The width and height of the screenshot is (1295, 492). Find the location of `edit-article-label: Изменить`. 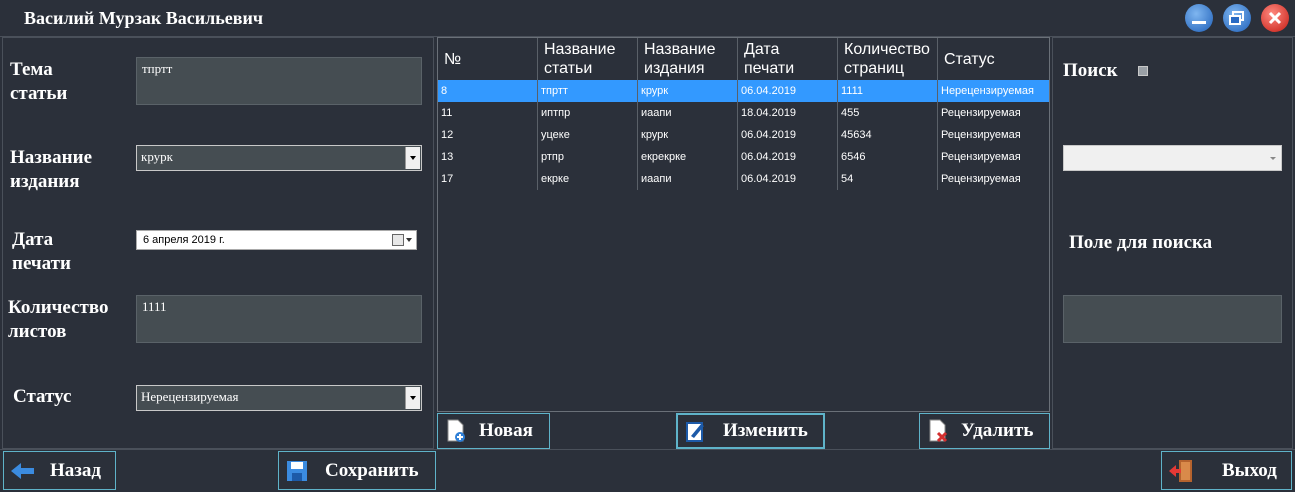

edit-article-label: Изменить is located at coordinates (765, 430).